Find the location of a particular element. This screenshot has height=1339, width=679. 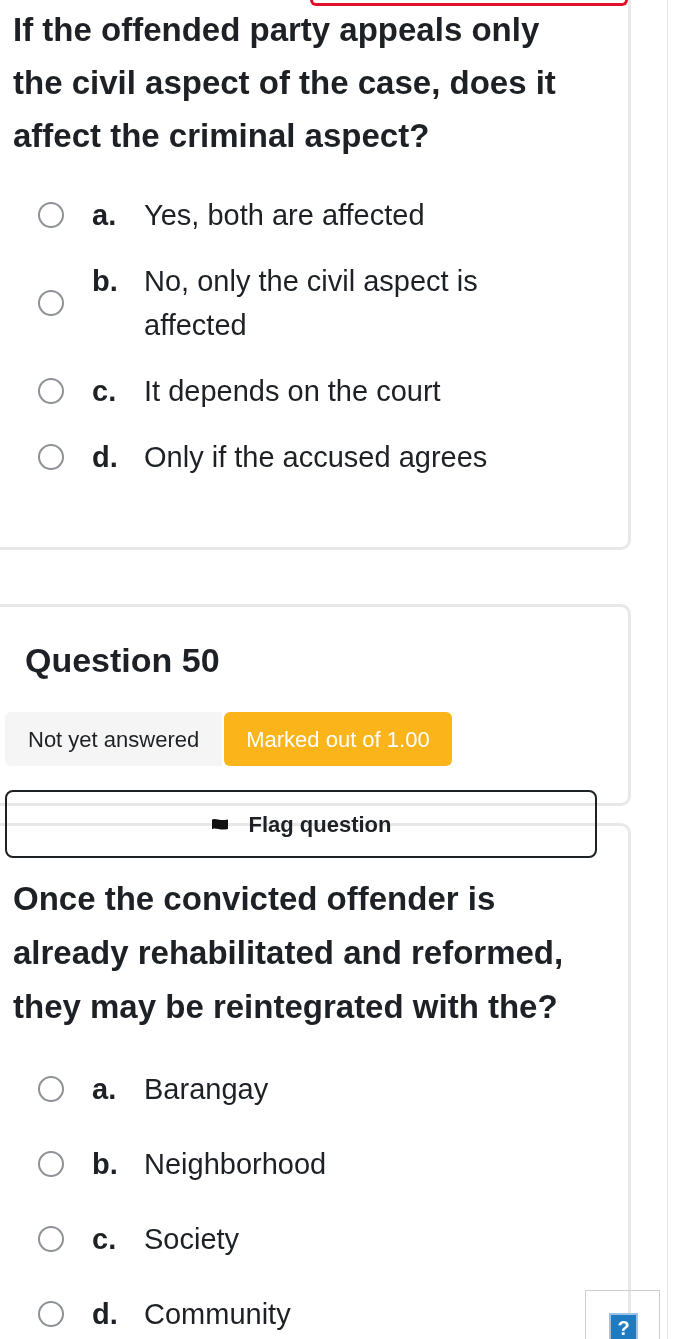

option-text: Only if the accused agrees is located at coordinates (359, 457).